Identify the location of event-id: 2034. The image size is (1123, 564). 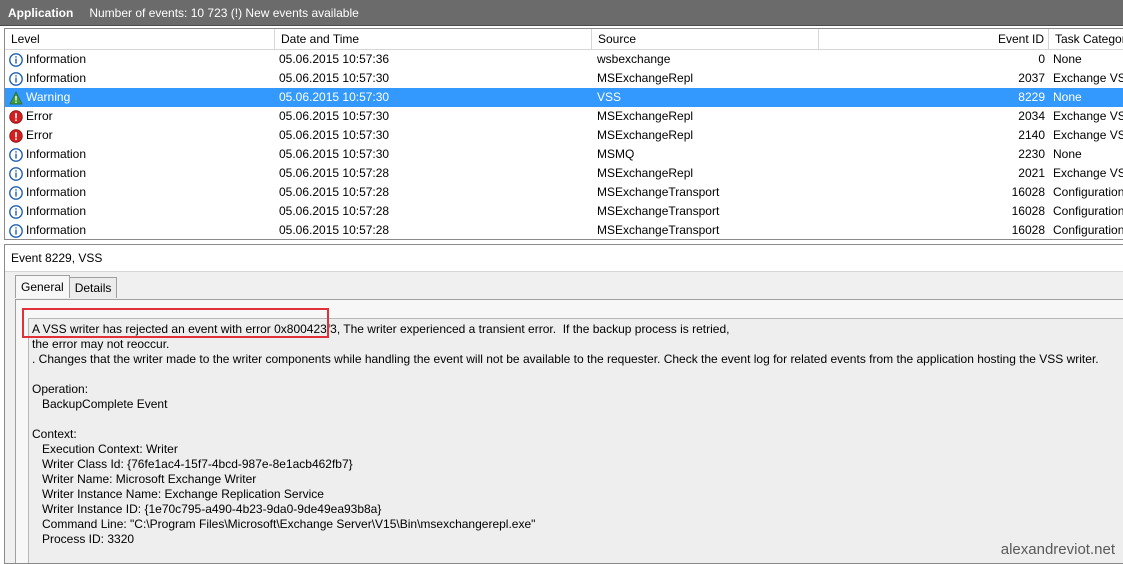
(1031, 116).